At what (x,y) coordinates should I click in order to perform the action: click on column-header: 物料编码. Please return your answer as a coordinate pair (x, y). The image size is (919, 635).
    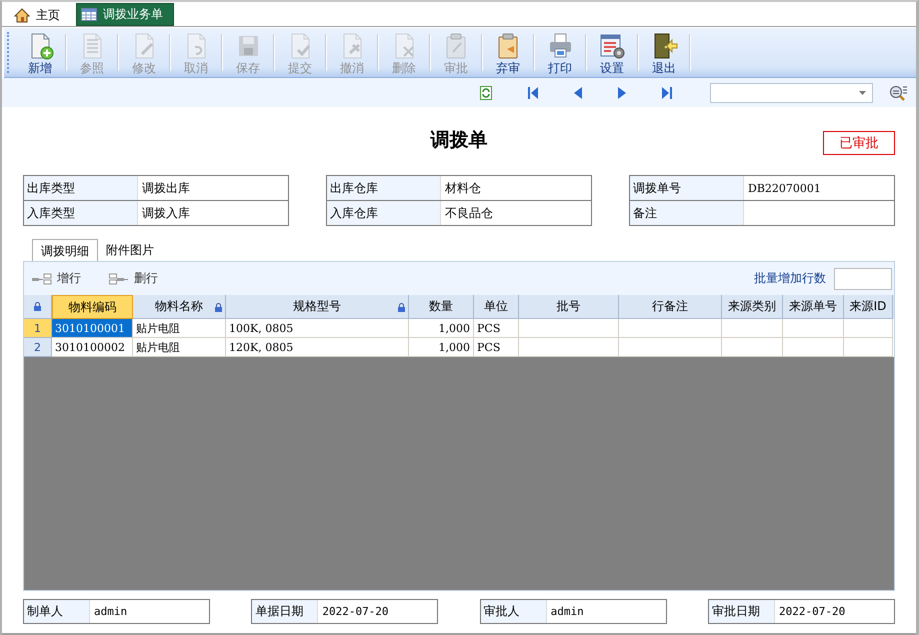
    Looking at the image, I should click on (92, 307).